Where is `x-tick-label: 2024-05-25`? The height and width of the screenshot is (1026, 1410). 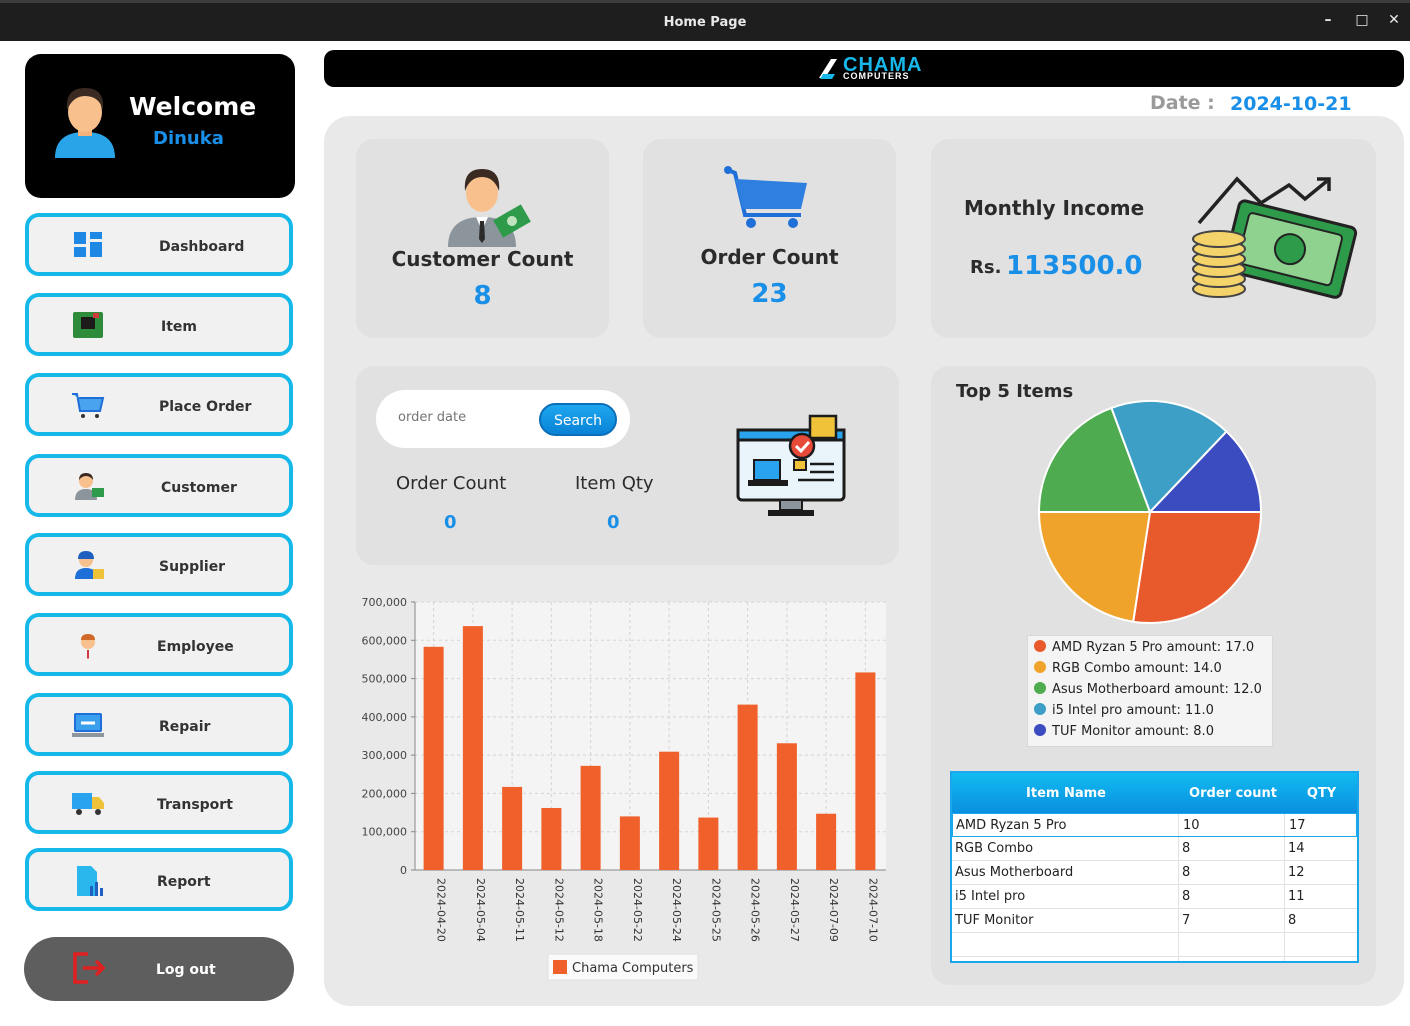
x-tick-label: 2024-05-25 is located at coordinates (715, 910).